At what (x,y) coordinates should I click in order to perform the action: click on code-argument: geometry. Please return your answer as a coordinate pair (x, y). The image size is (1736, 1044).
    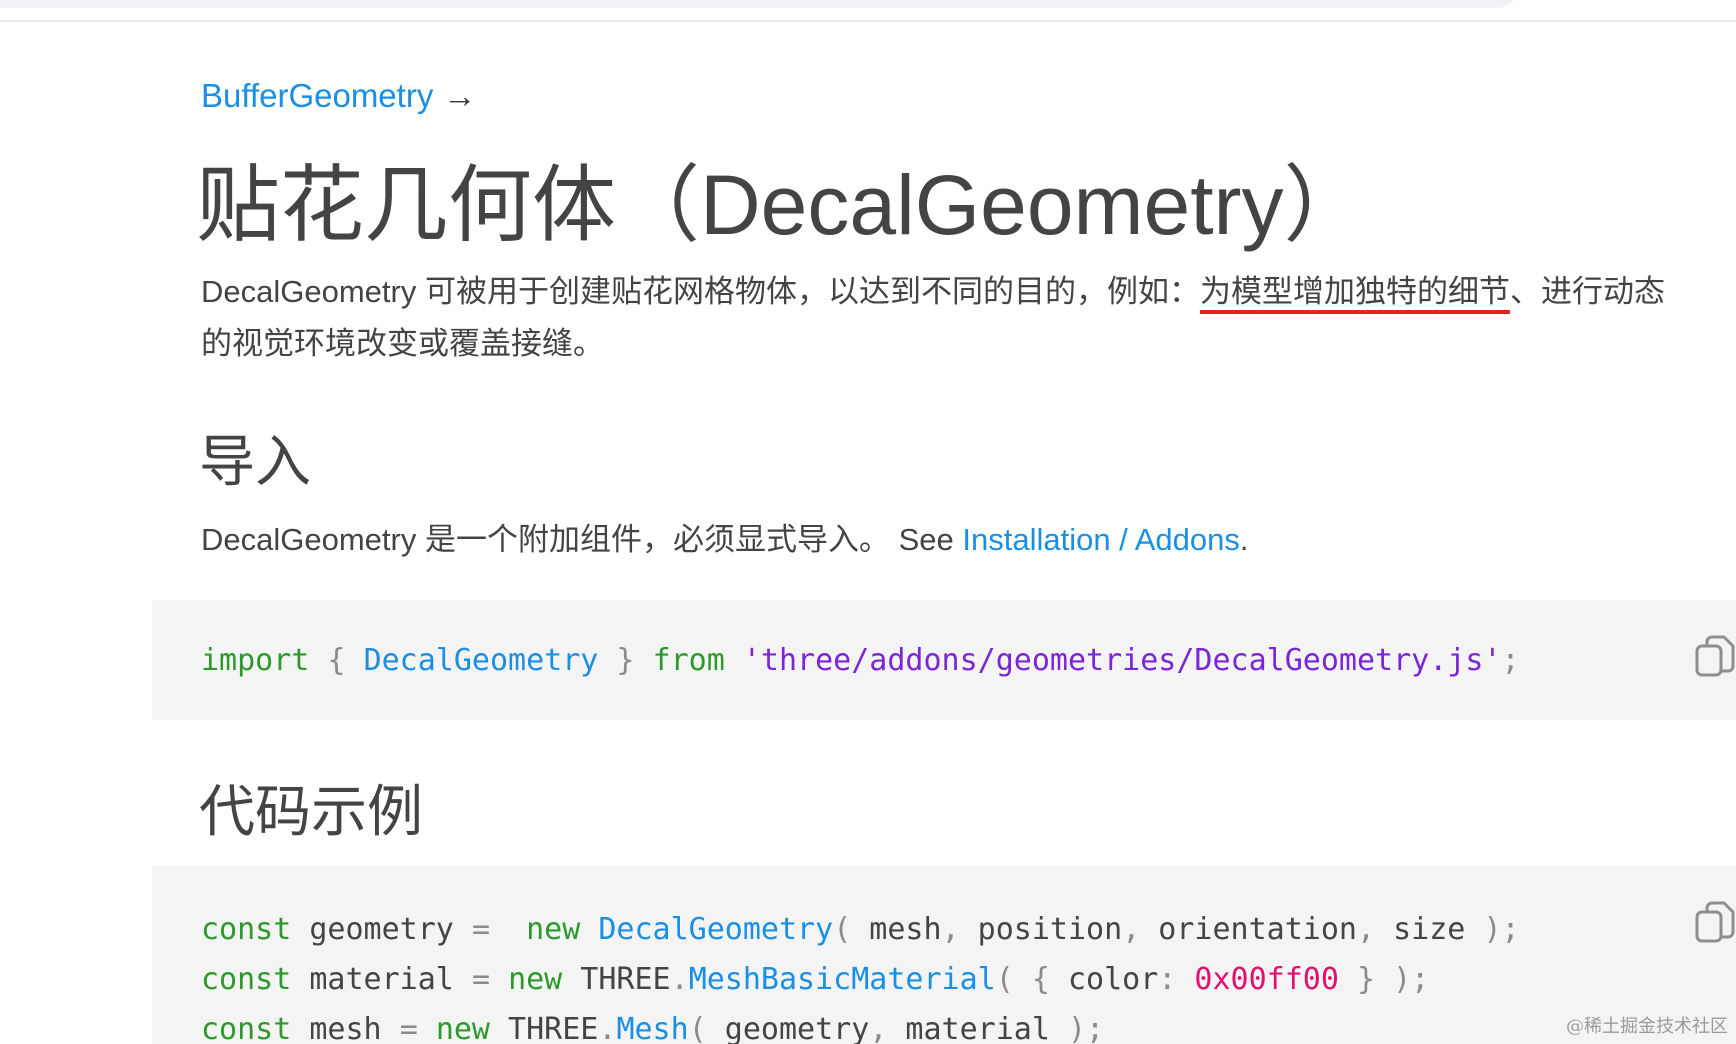
    Looking at the image, I should click on (788, 1028).